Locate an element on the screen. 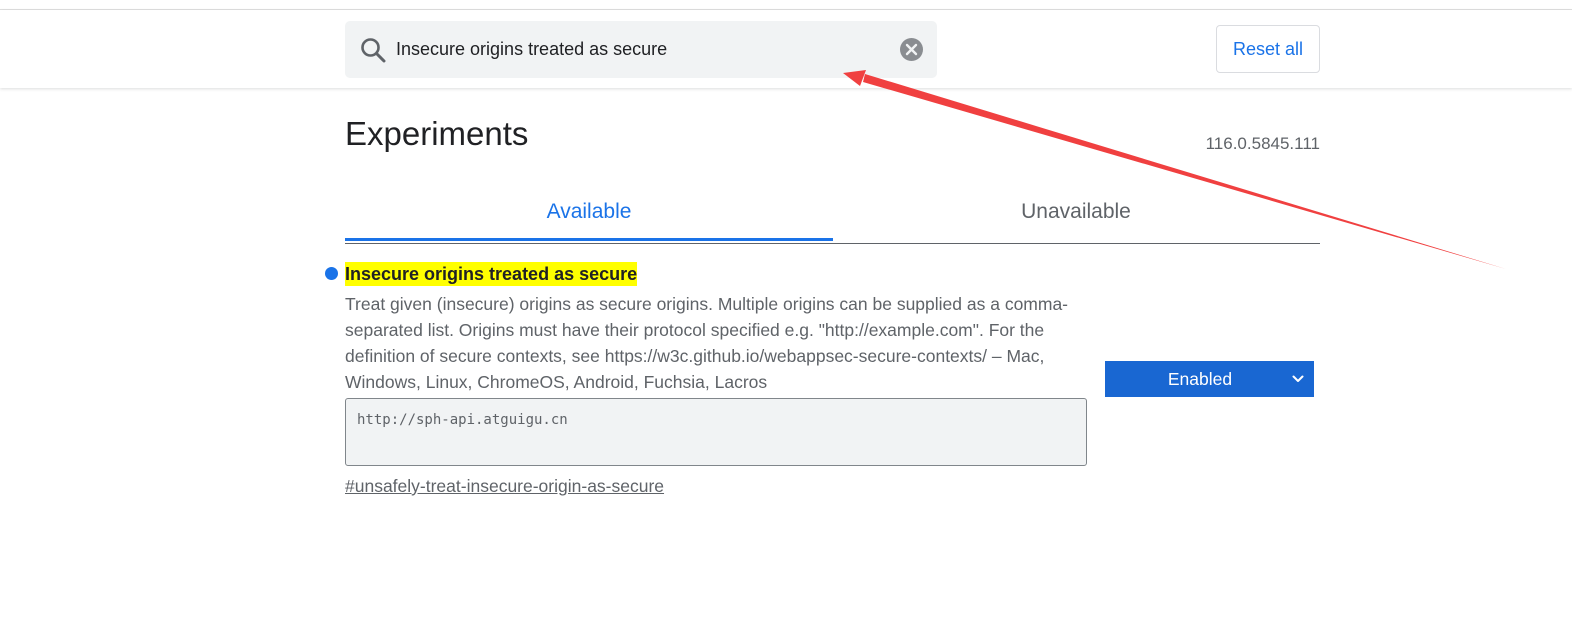 This screenshot has height=640, width=1572. tab-unavailable: Unavailable is located at coordinates (1076, 213).